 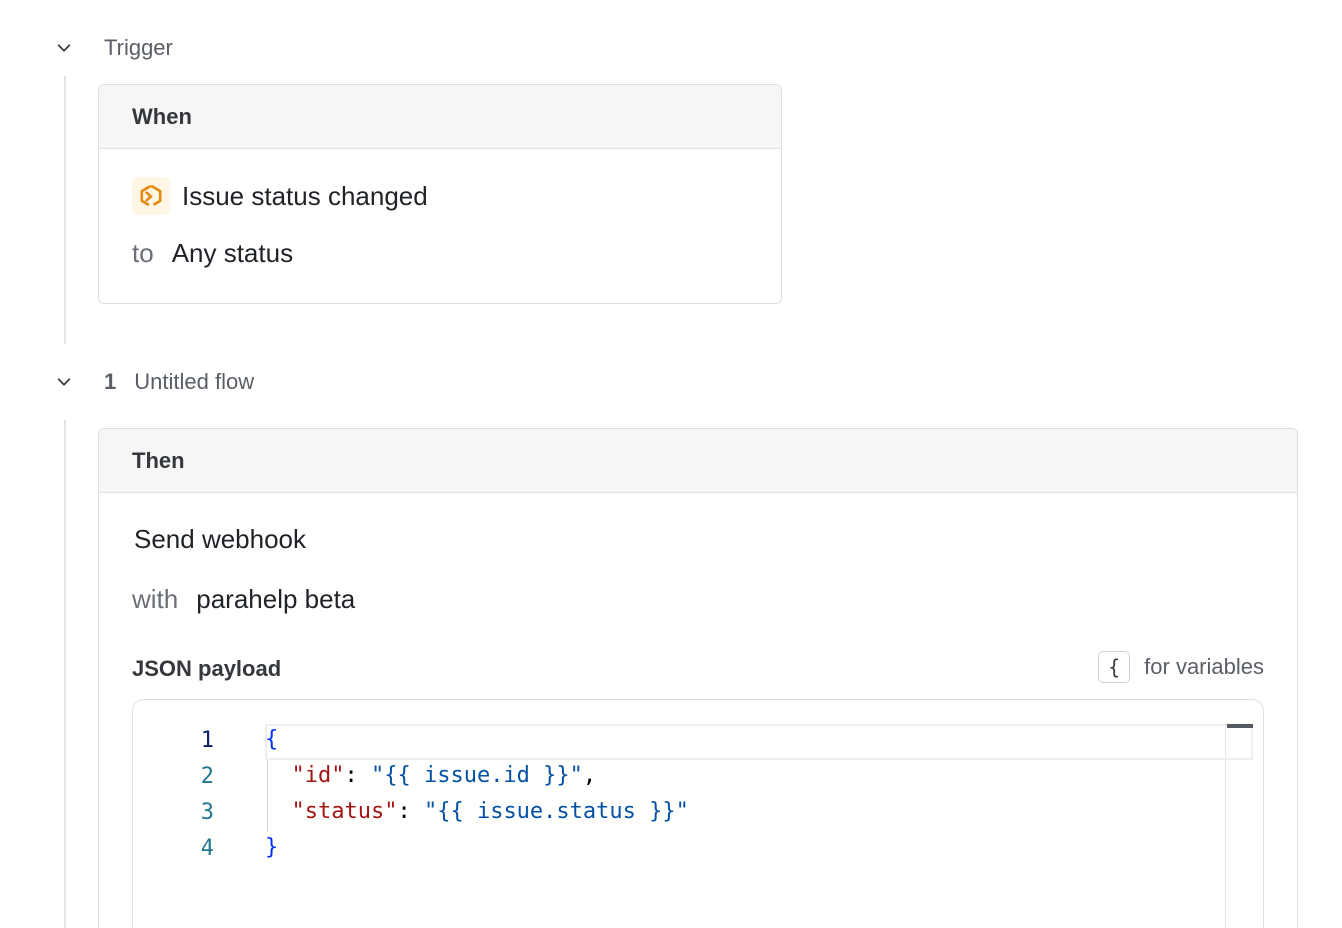 I want to click on code-token-key: "id", so click(x=318, y=775).